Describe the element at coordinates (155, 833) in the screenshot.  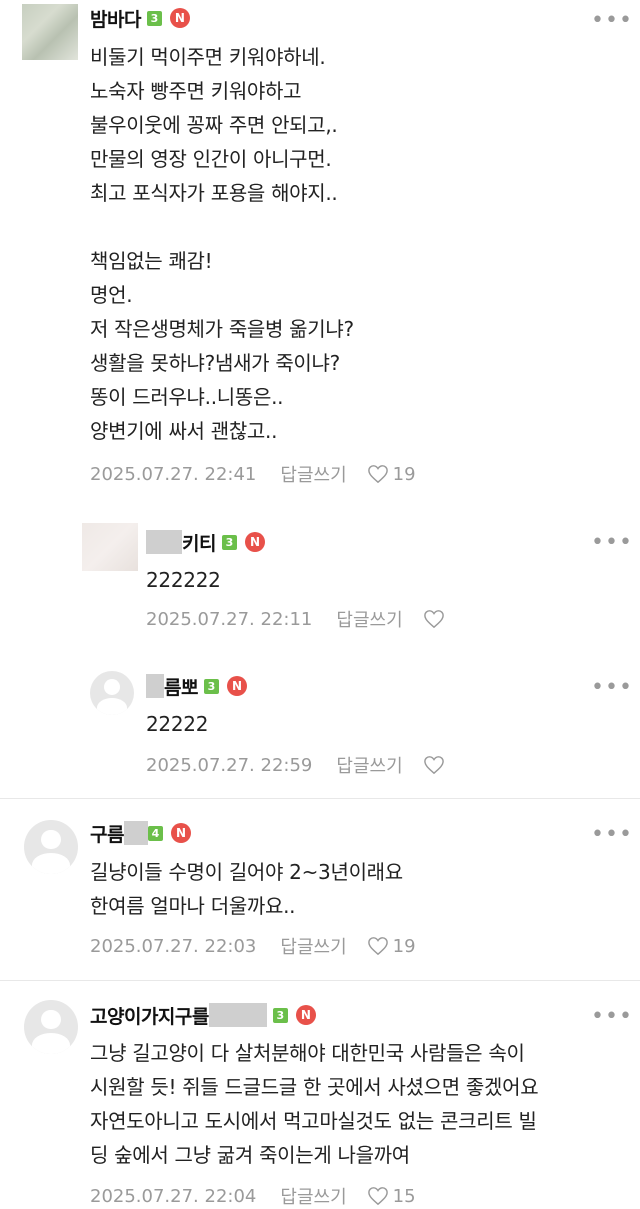
I see `level-badge: 4` at that location.